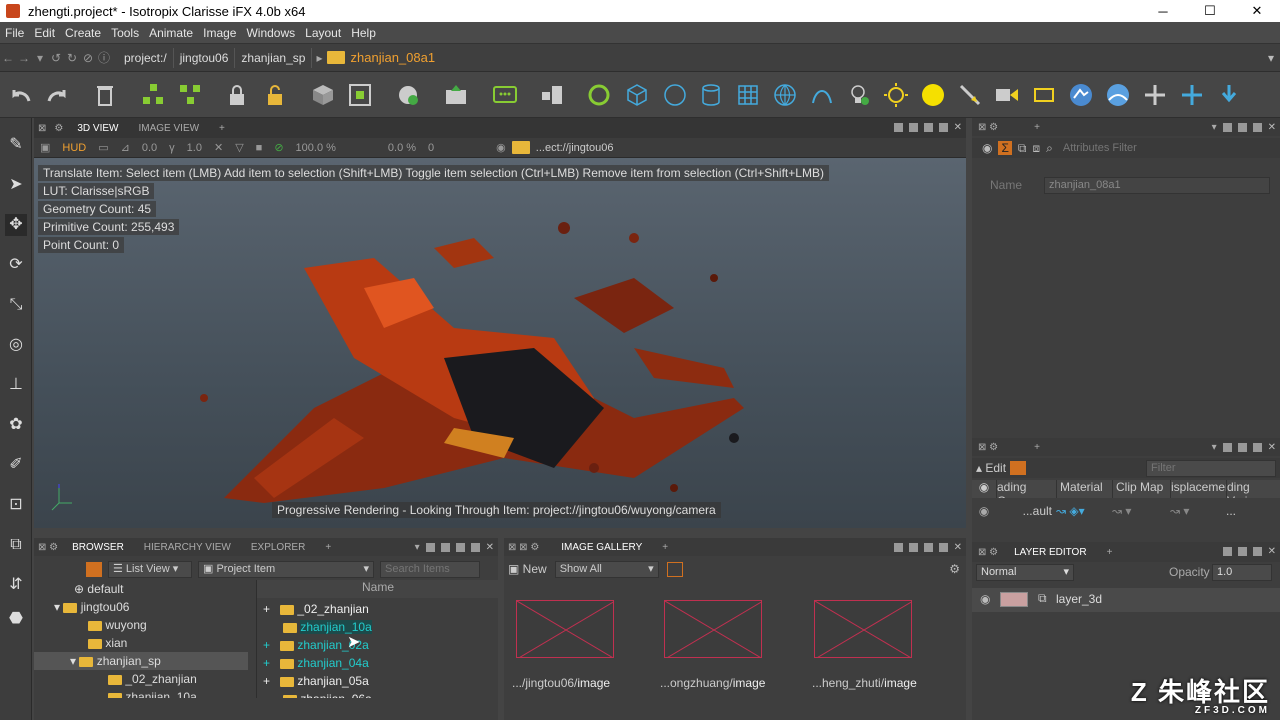  I want to click on col-material: Material, so click(1084, 489).